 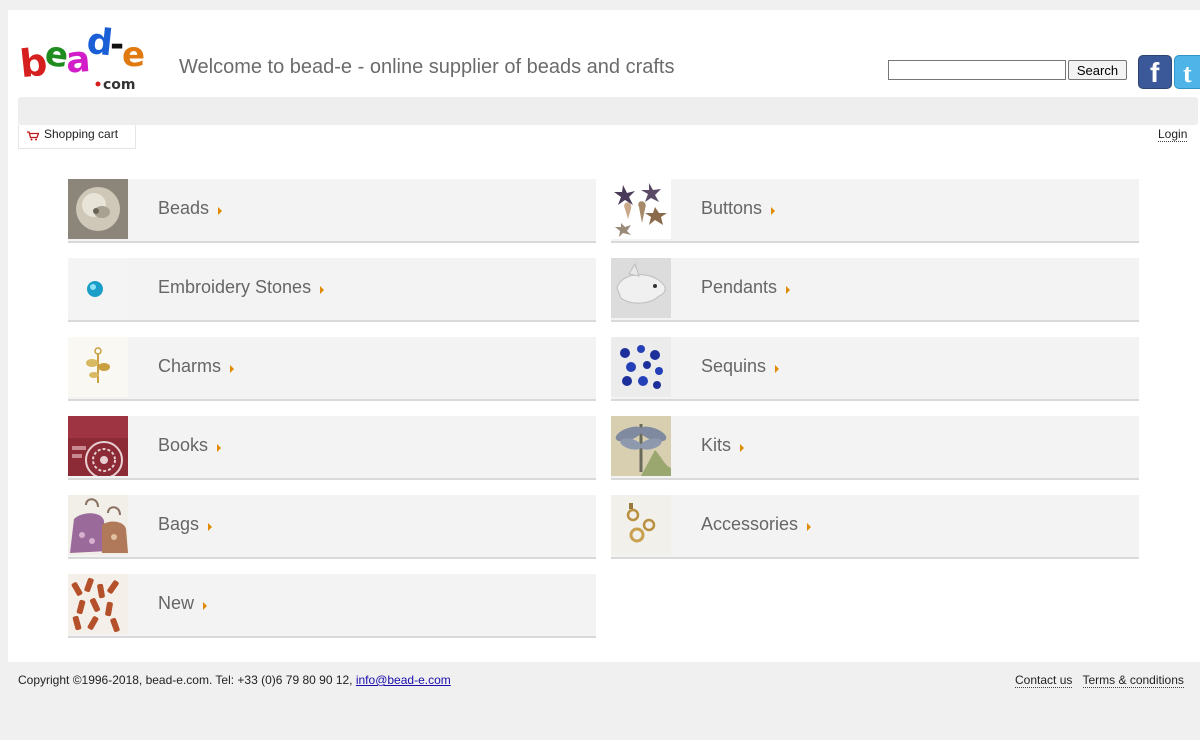 I want to click on terms-conditions-link: Terms & conditions, so click(x=1133, y=680).